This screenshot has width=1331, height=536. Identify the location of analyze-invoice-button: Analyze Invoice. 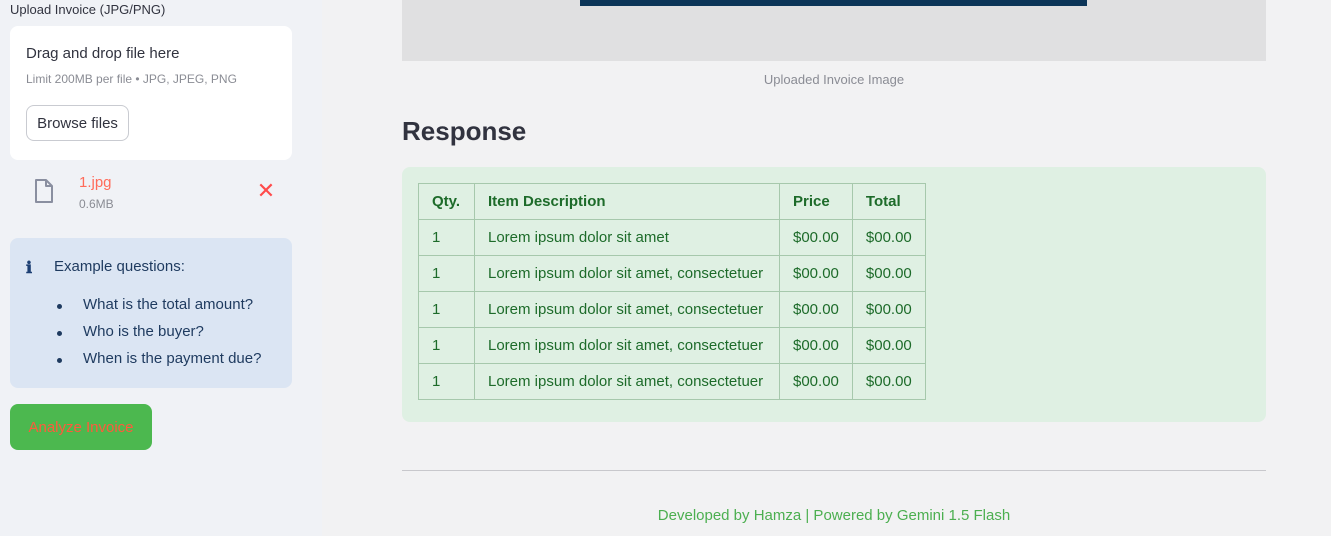
(81, 427).